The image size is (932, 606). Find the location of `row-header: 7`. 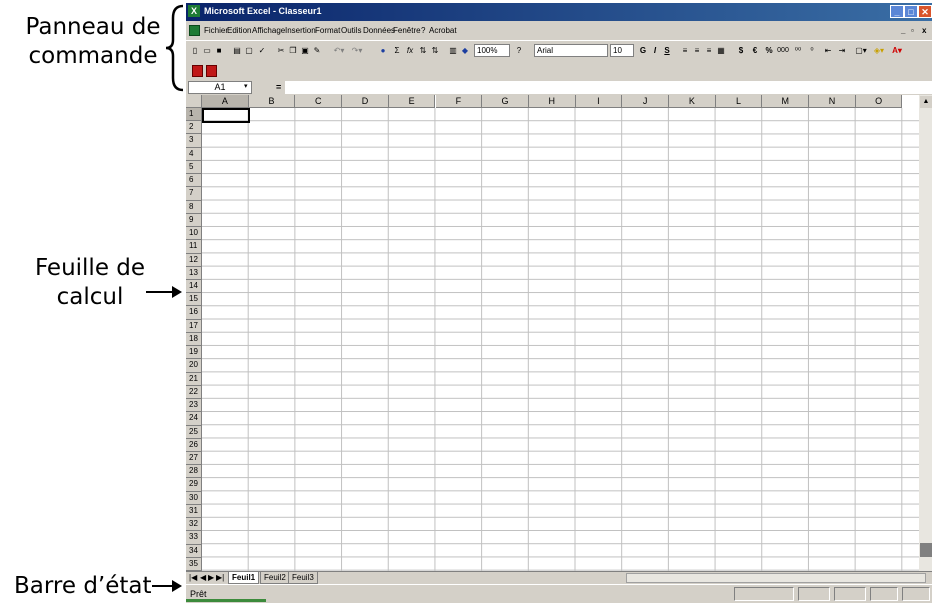

row-header: 7 is located at coordinates (194, 194).